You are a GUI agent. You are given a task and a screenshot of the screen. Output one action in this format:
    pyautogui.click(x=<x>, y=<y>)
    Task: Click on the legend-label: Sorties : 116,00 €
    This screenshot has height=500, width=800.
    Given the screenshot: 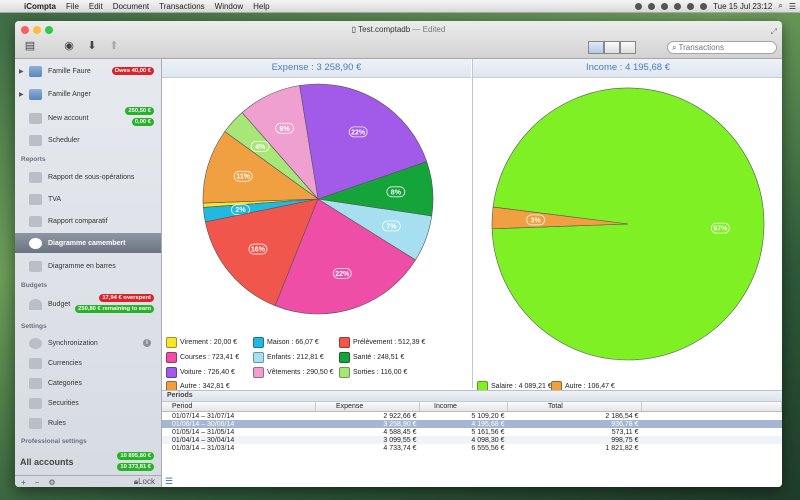 What is the action you would take?
    pyautogui.click(x=380, y=372)
    